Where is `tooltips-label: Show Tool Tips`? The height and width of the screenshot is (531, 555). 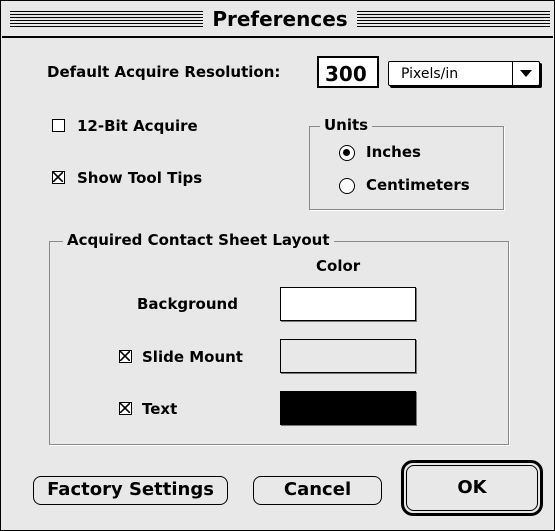
tooltips-label: Show Tool Tips is located at coordinates (140, 178).